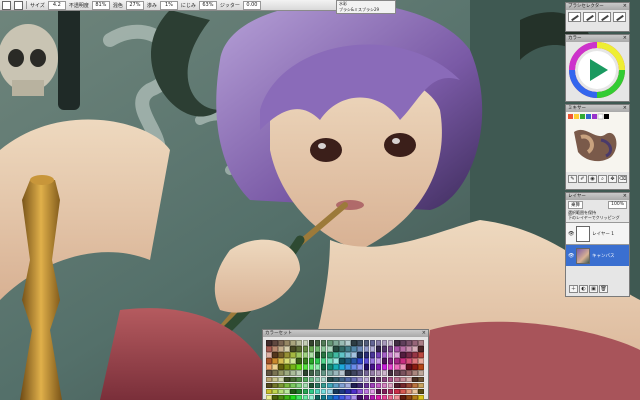  Describe the element at coordinates (573, 289) in the screenshot. I see `new-layer-icon: ＋` at that location.